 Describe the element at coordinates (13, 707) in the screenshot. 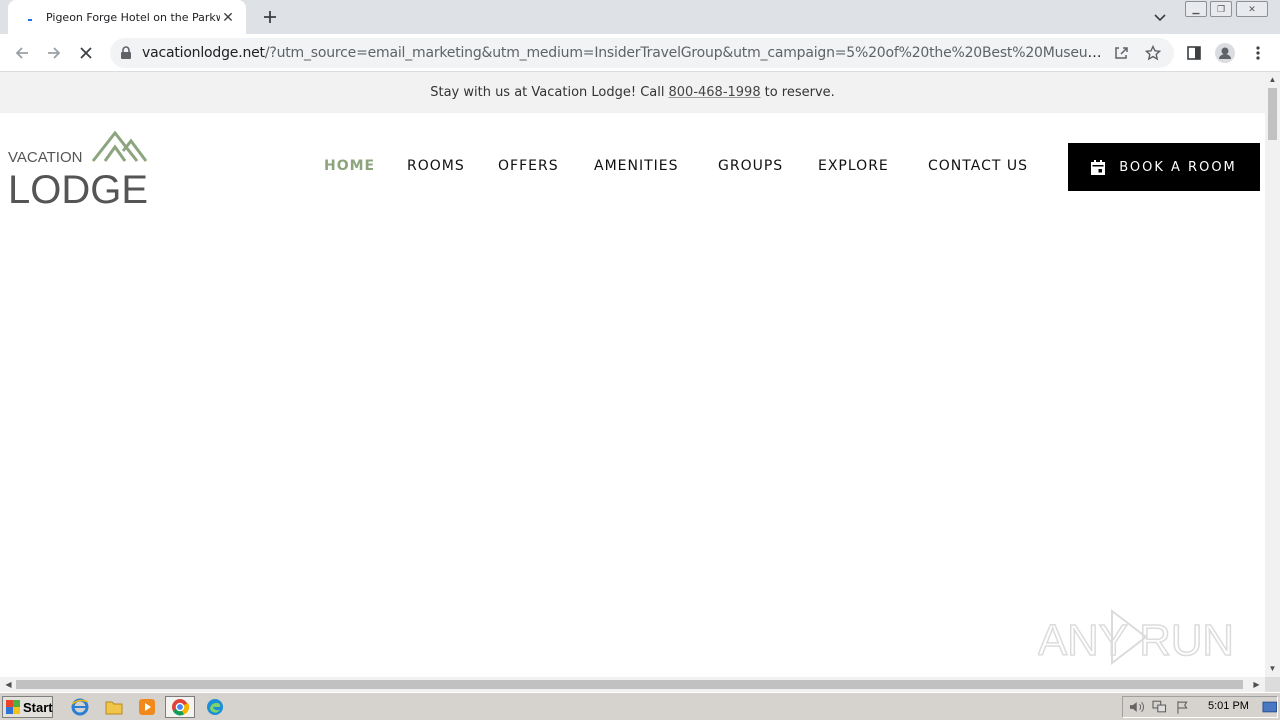

I see `windows-logo-icon` at that location.